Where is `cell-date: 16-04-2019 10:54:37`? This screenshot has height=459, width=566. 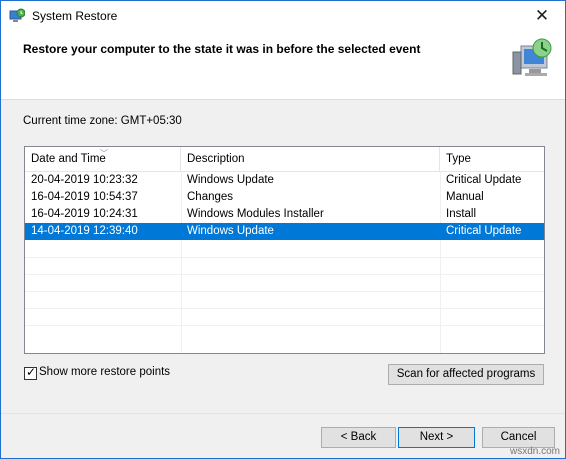
cell-date: 16-04-2019 10:54:37 is located at coordinates (84, 197).